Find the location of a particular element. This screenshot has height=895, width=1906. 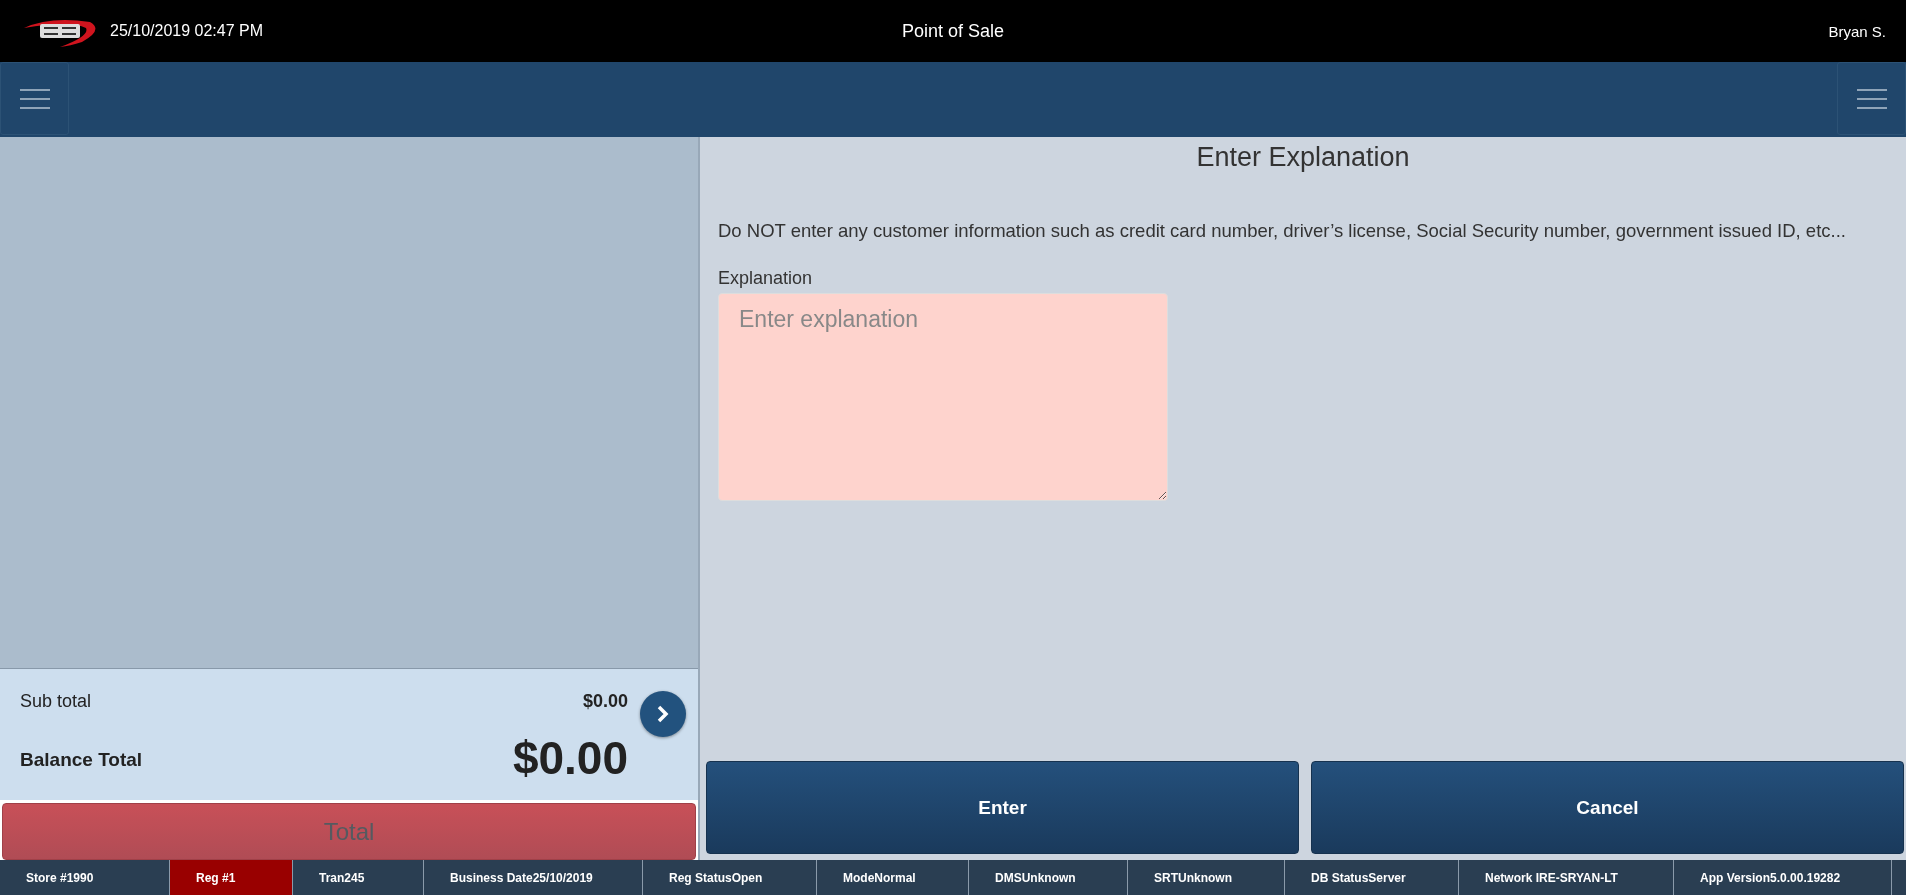

subtotal-value: $0.00 is located at coordinates (604, 702).